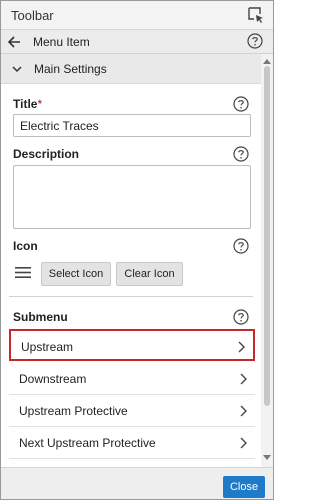  What do you see at coordinates (32, 15) in the screenshot?
I see `panel-title: Toolbar` at bounding box center [32, 15].